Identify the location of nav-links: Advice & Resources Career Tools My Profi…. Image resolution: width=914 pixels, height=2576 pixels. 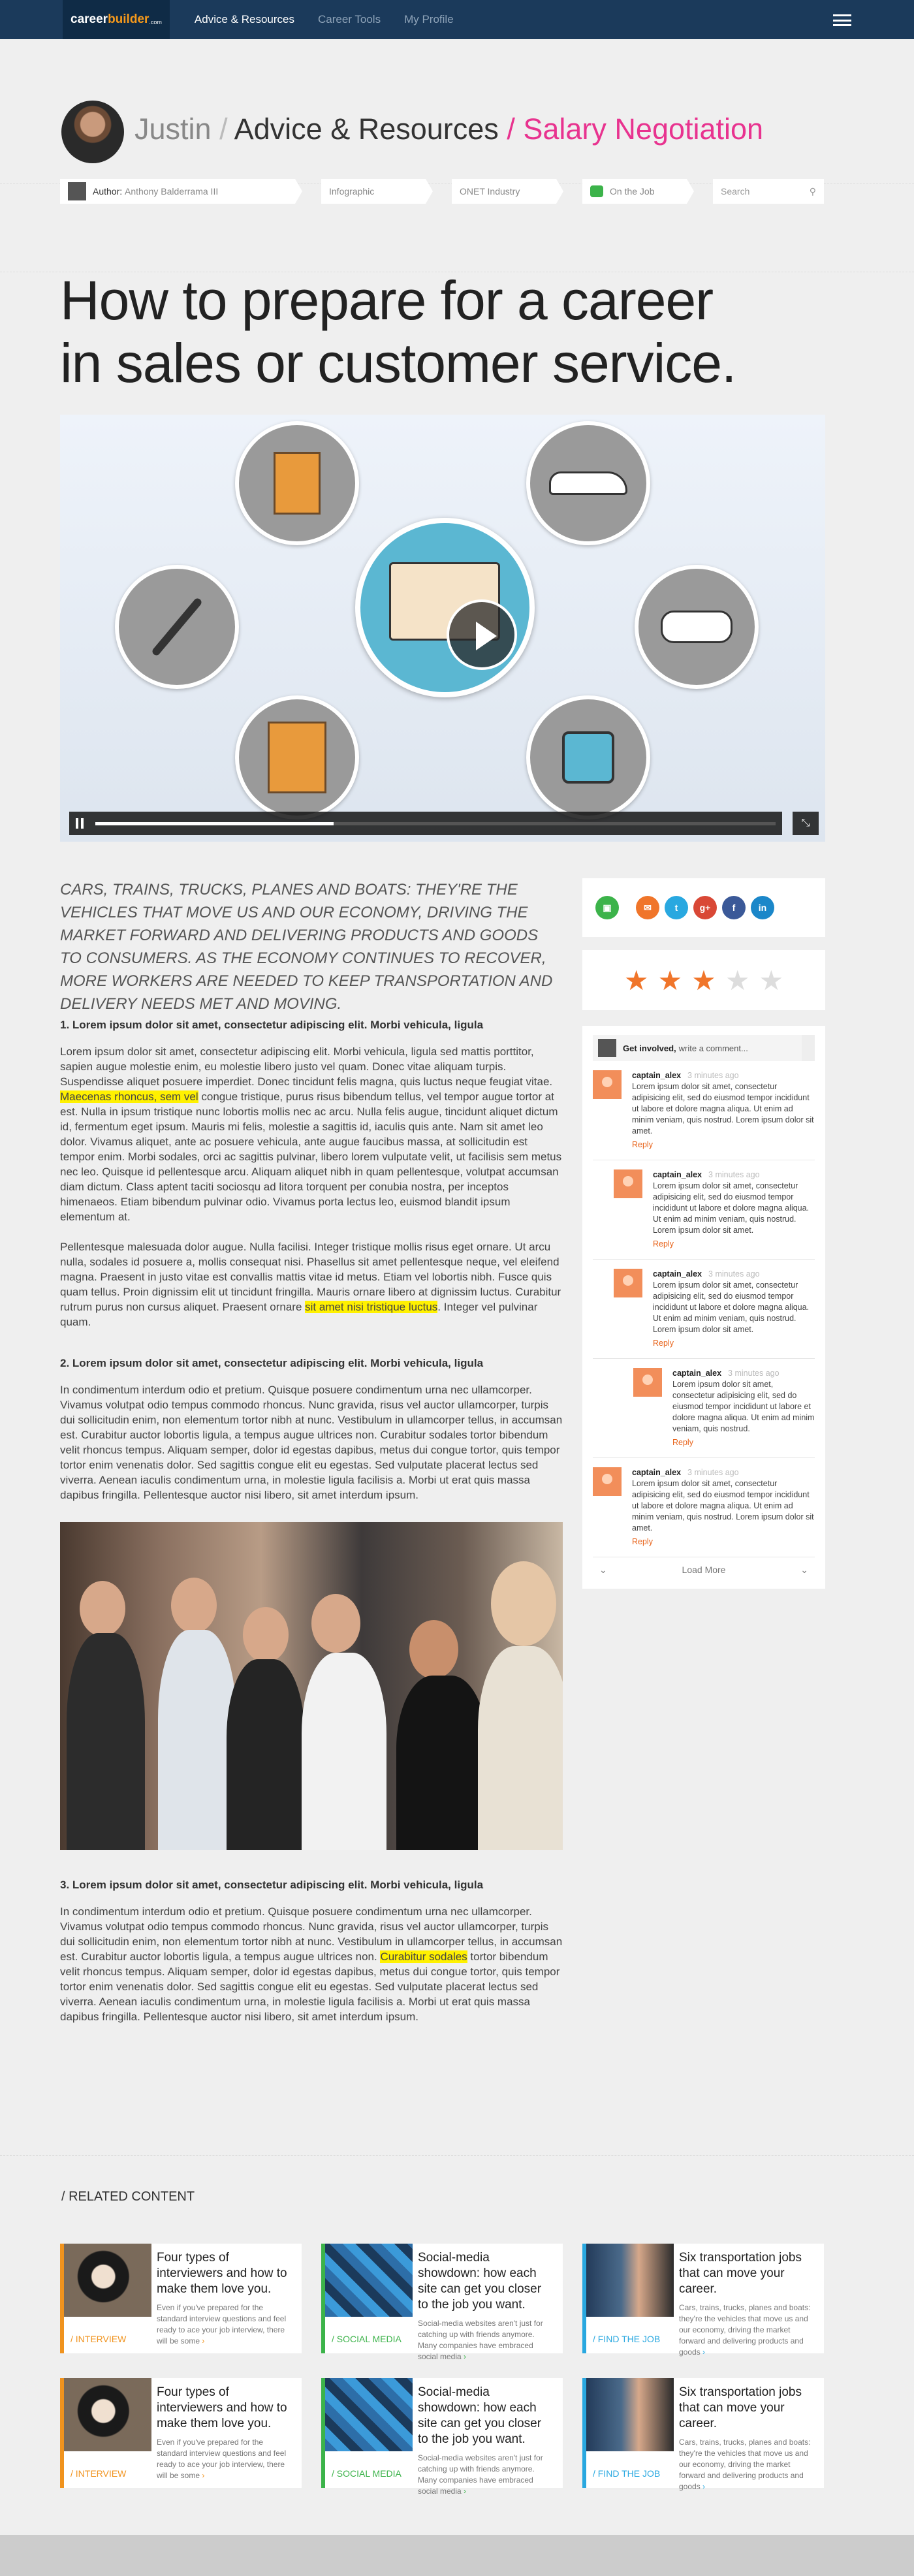
(324, 19).